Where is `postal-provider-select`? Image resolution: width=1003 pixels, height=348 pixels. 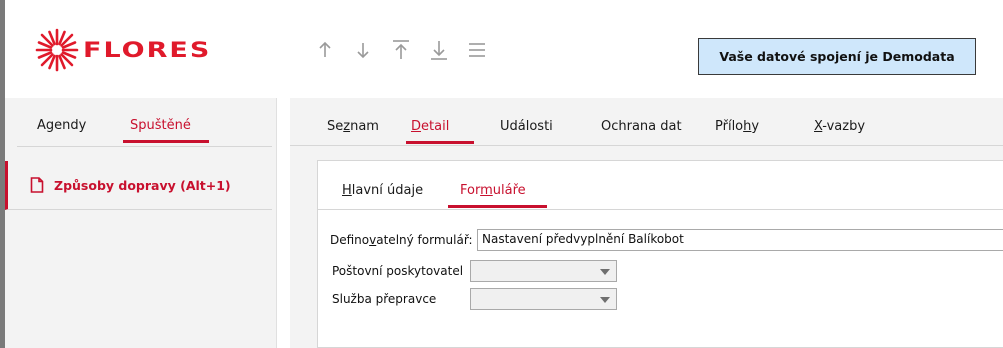
postal-provider-select is located at coordinates (543, 271).